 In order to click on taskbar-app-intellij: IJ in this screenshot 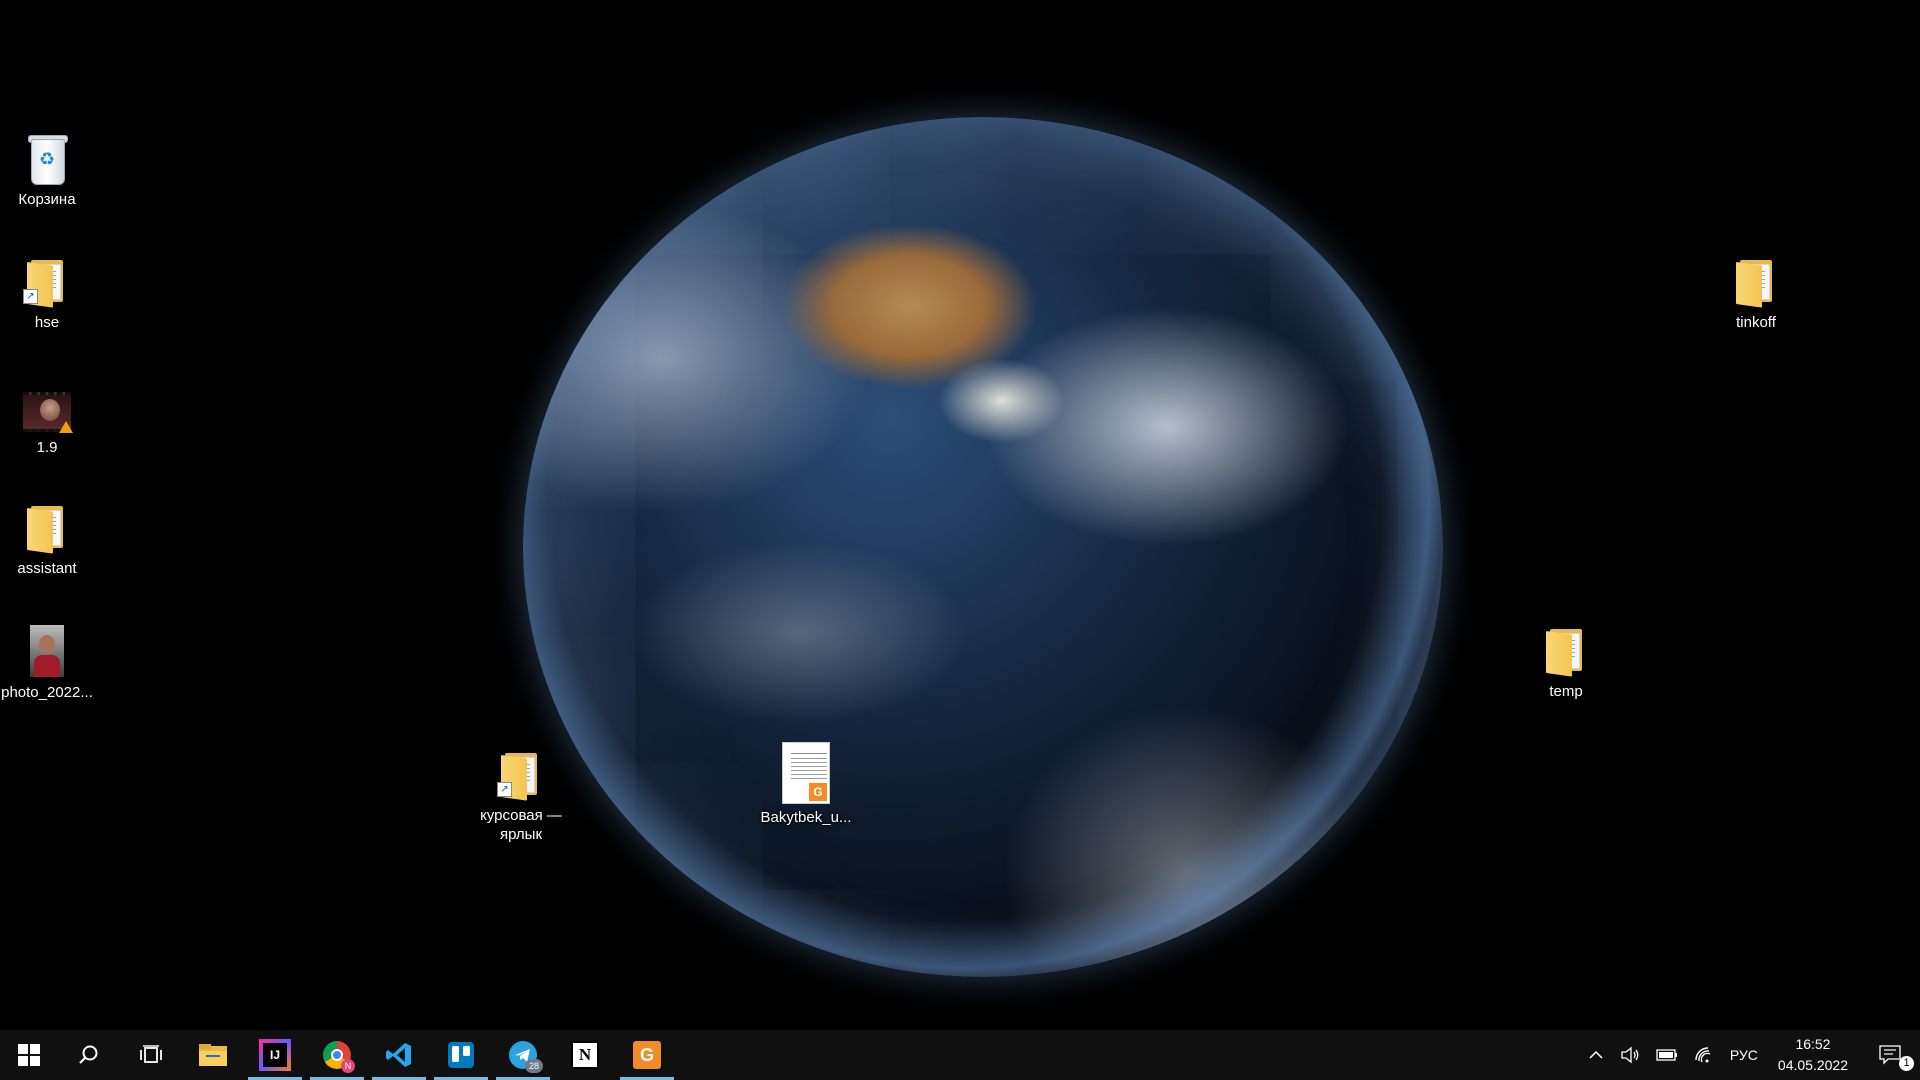, I will do `click(275, 1055)`.